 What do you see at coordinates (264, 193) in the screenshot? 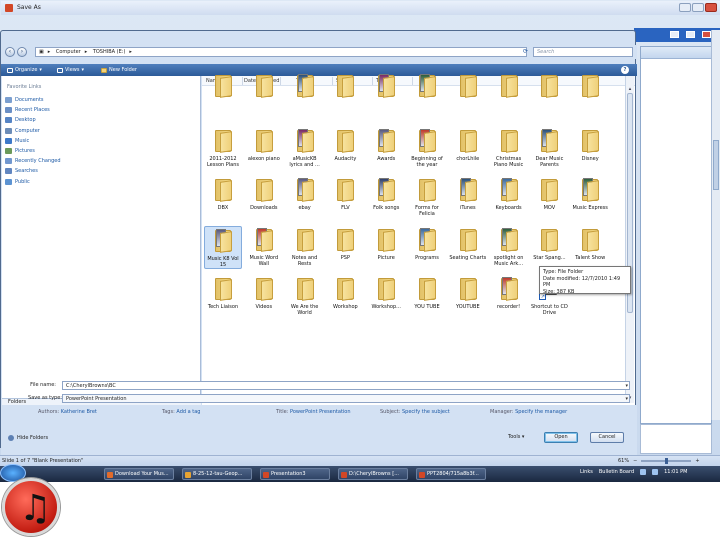
I see `file-item: Downloads` at bounding box center [264, 193].